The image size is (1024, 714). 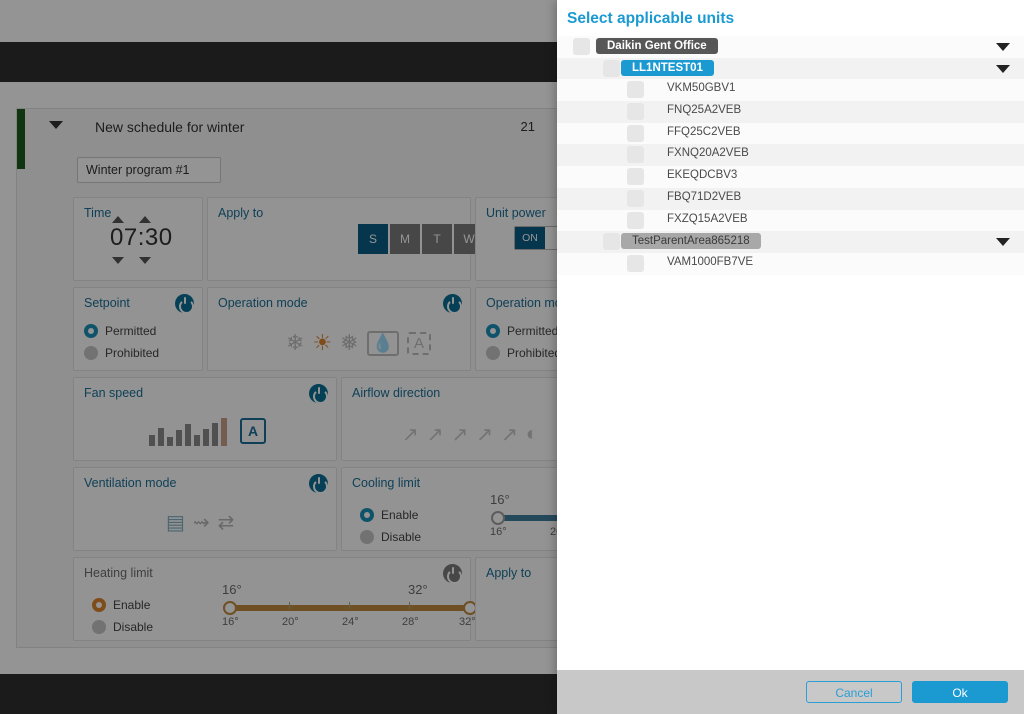 What do you see at coordinates (790, 155) in the screenshot?
I see `unit-tree-row: FXNQ20A2VEB` at bounding box center [790, 155].